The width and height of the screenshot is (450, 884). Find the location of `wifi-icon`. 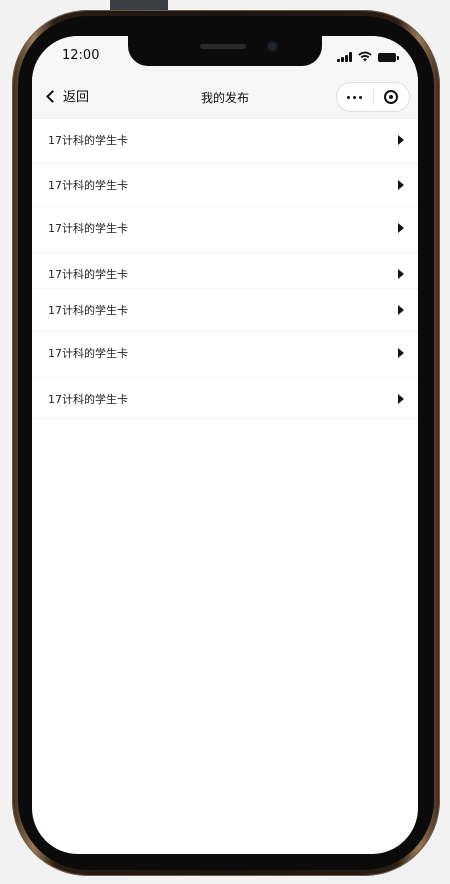

wifi-icon is located at coordinates (365, 56).